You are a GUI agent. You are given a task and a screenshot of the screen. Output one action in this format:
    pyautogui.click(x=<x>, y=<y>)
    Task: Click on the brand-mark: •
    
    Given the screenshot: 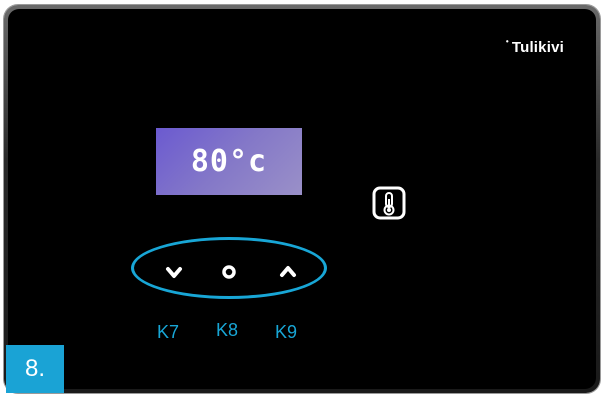 What is the action you would take?
    pyautogui.click(x=507, y=41)
    